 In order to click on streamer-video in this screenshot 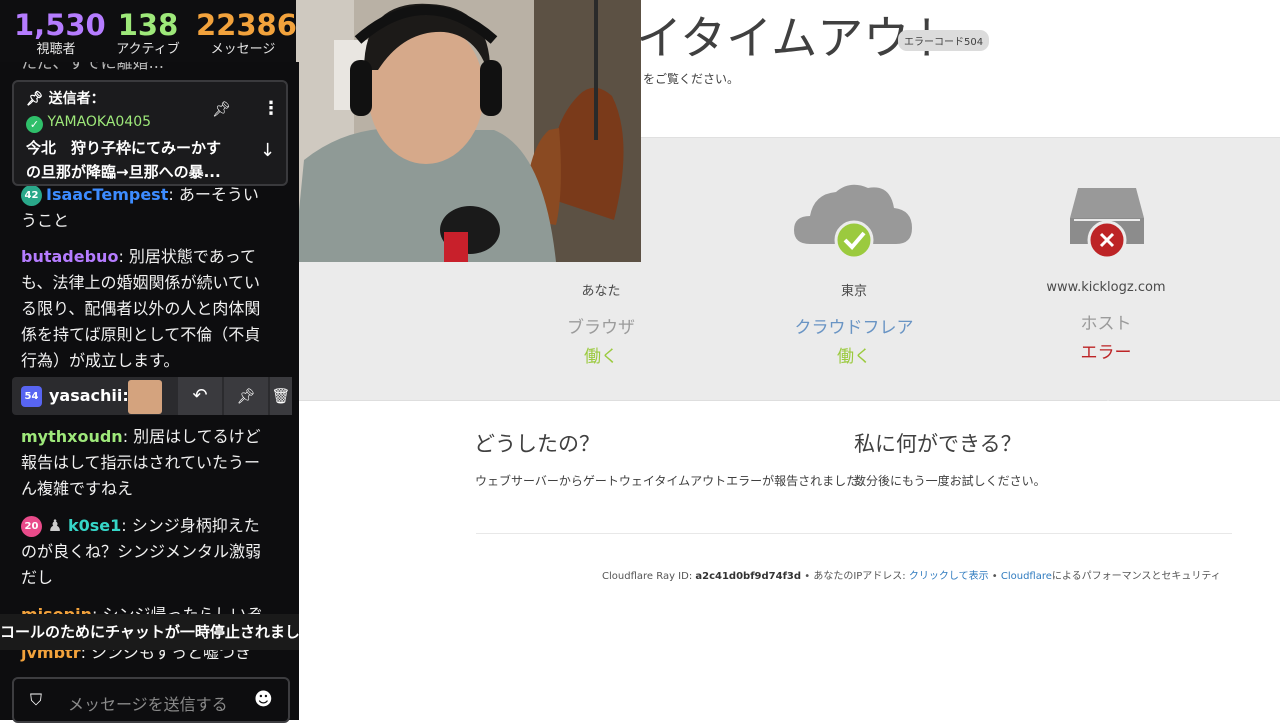, I will do `click(467, 131)`.